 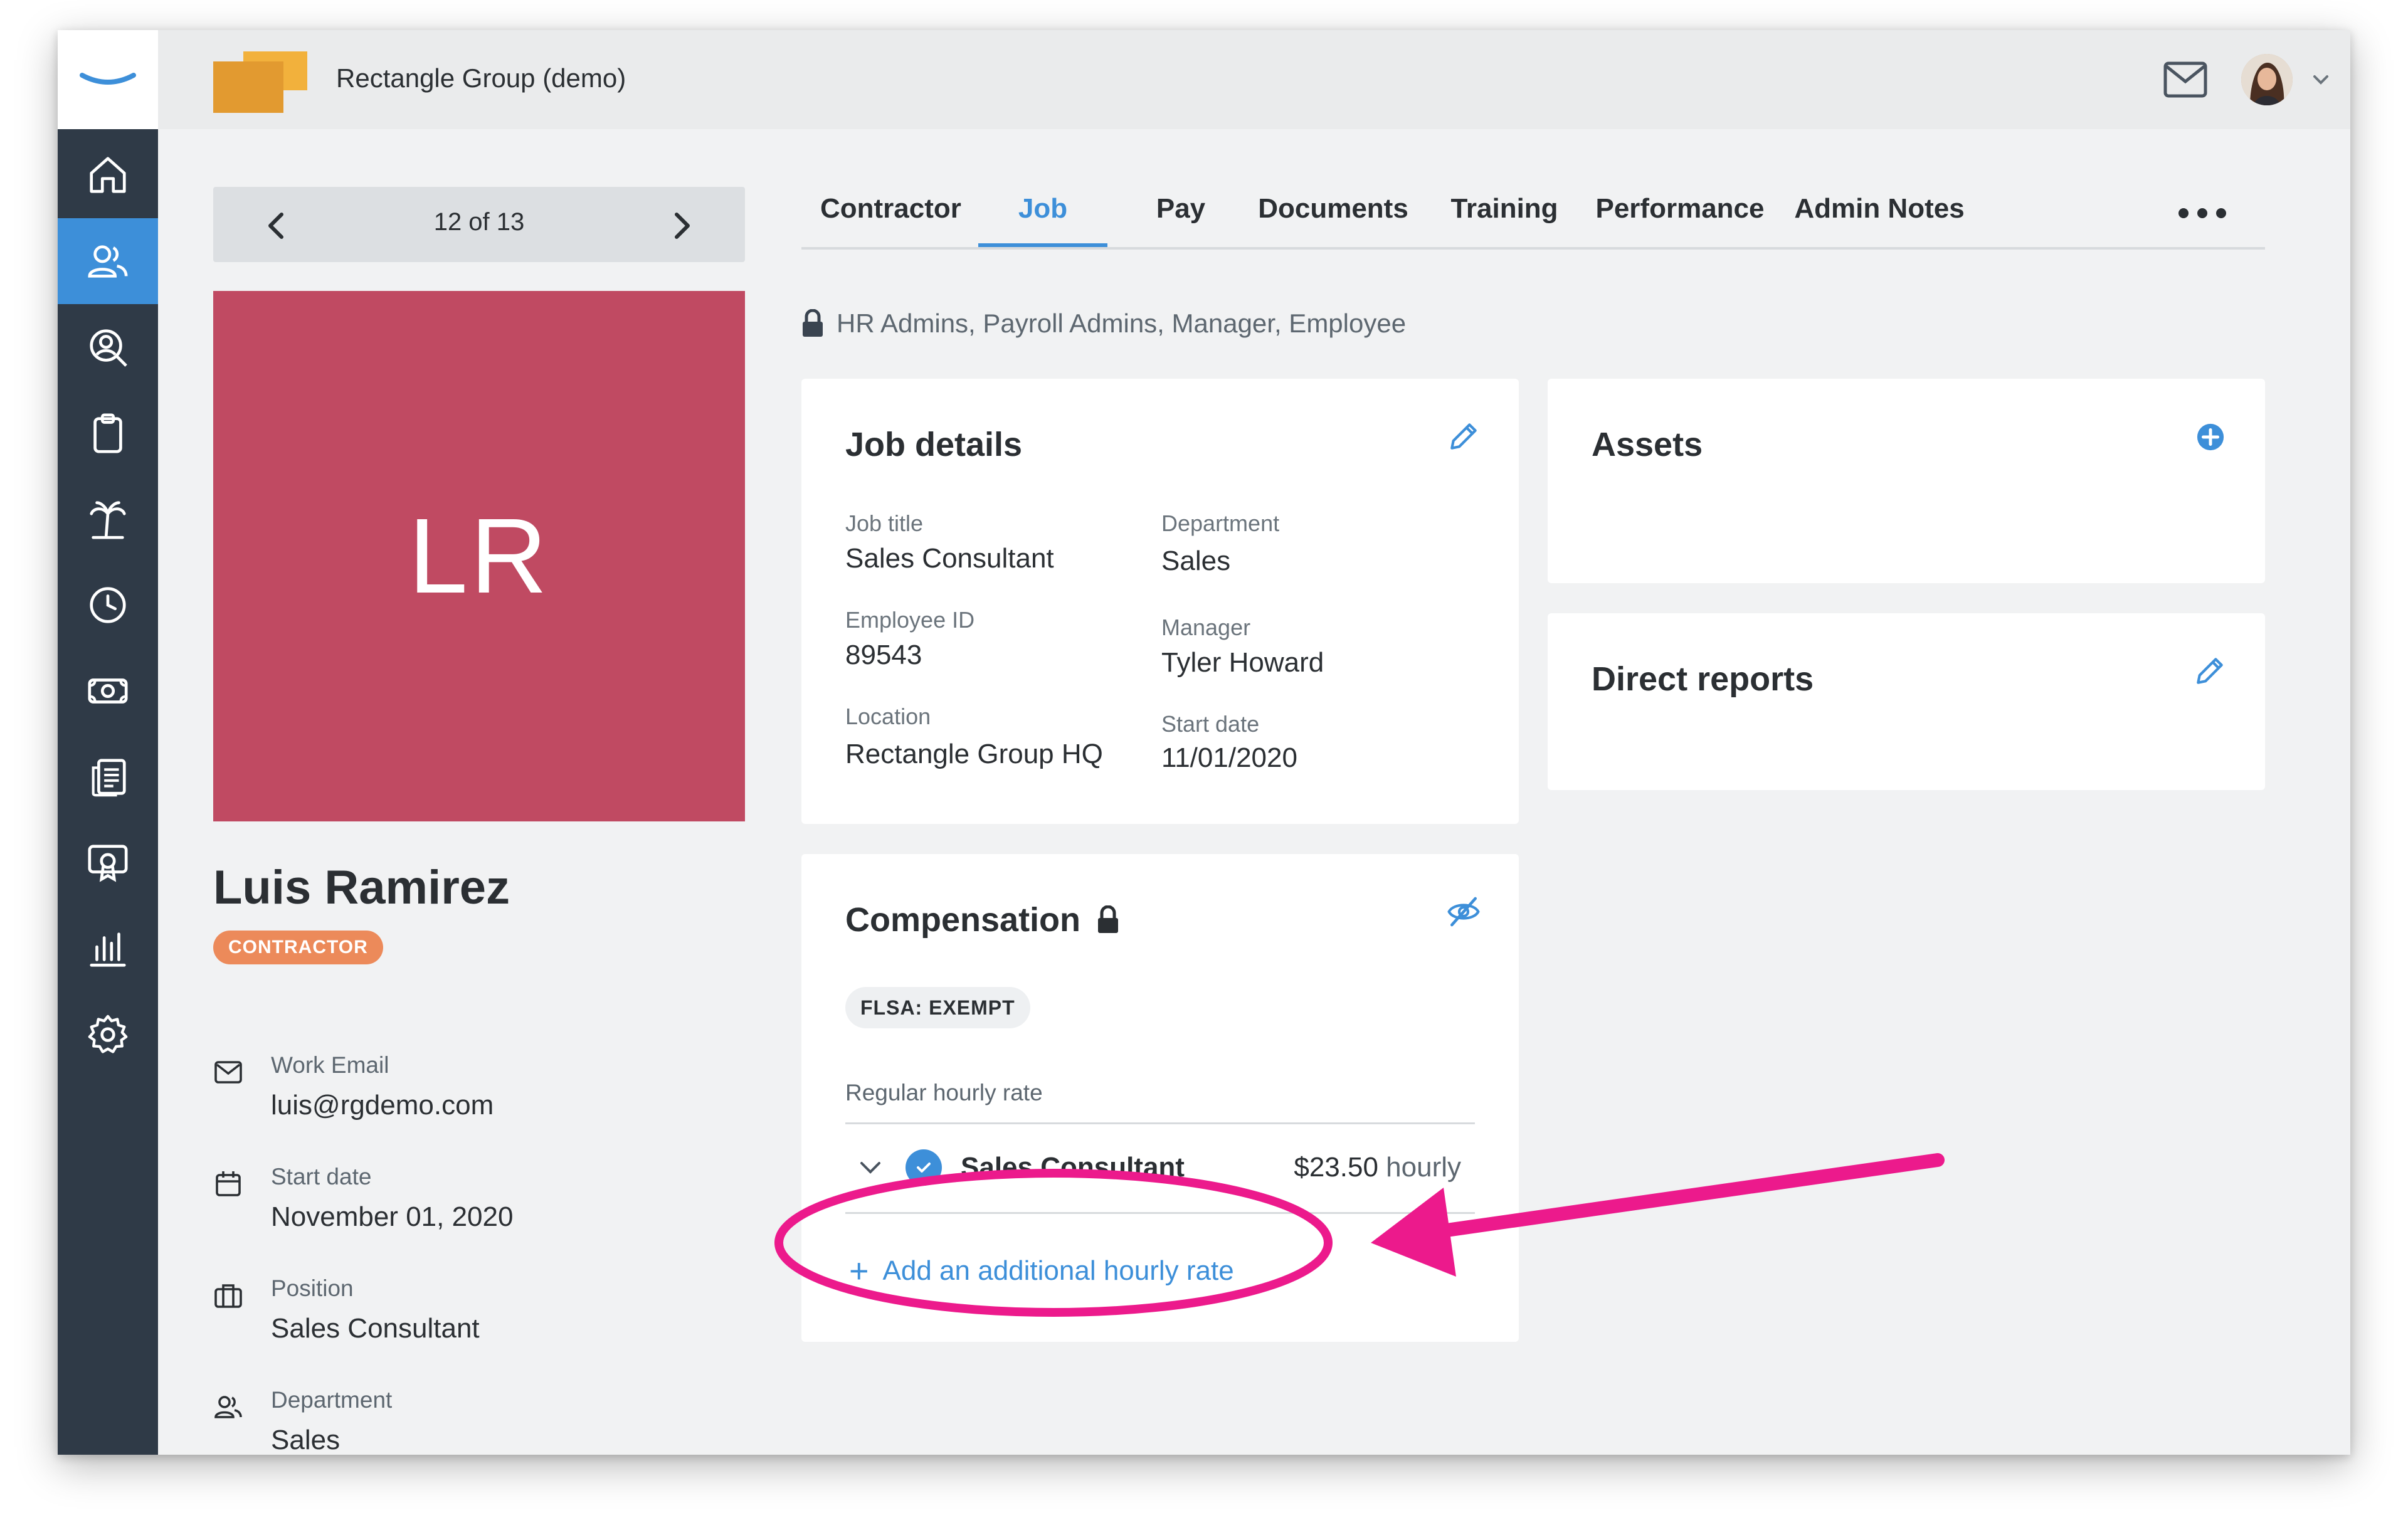 What do you see at coordinates (1206, 627) in the screenshot?
I see `field-label: Manager` at bounding box center [1206, 627].